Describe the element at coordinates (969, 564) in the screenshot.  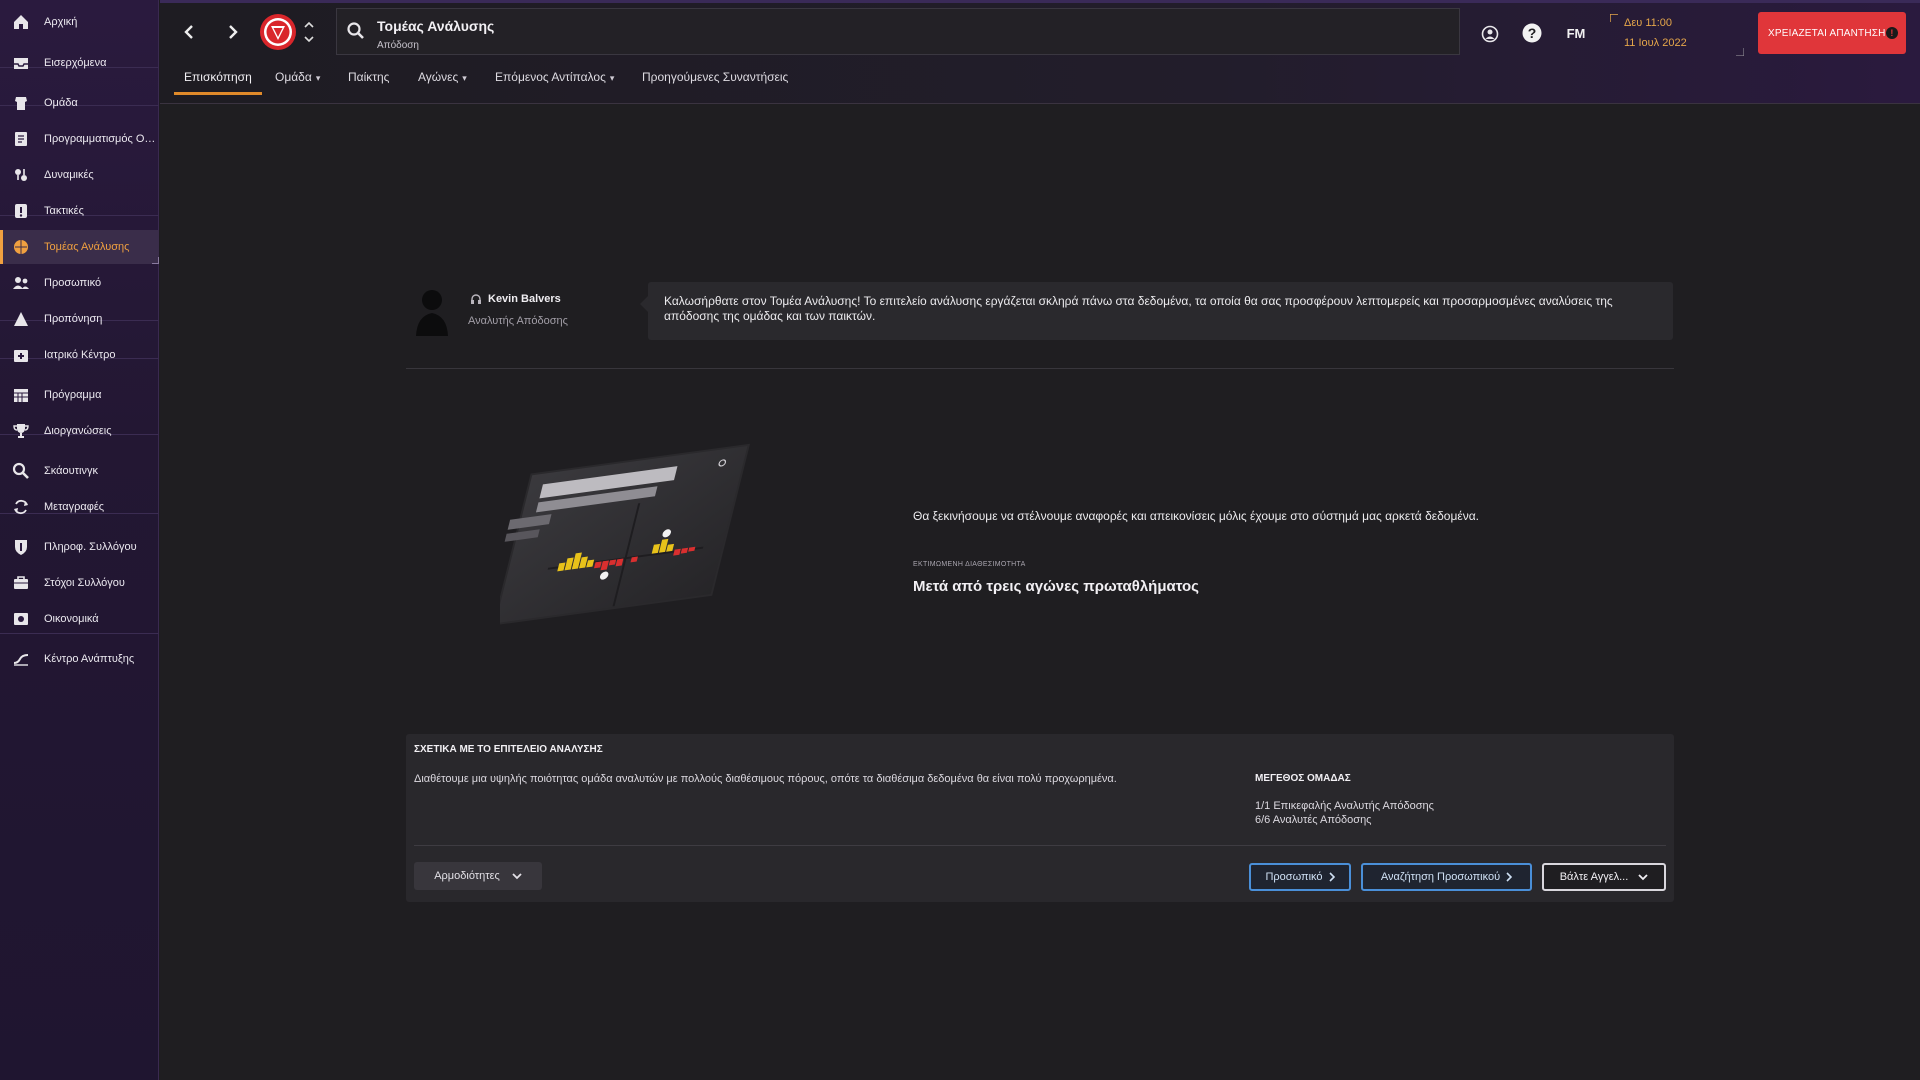
I see `eta-label: ΕΚΤΙΜΩΜΕΝΗ ΔΙΑΘΕΣΙΜΟΤΗΤΑ` at that location.